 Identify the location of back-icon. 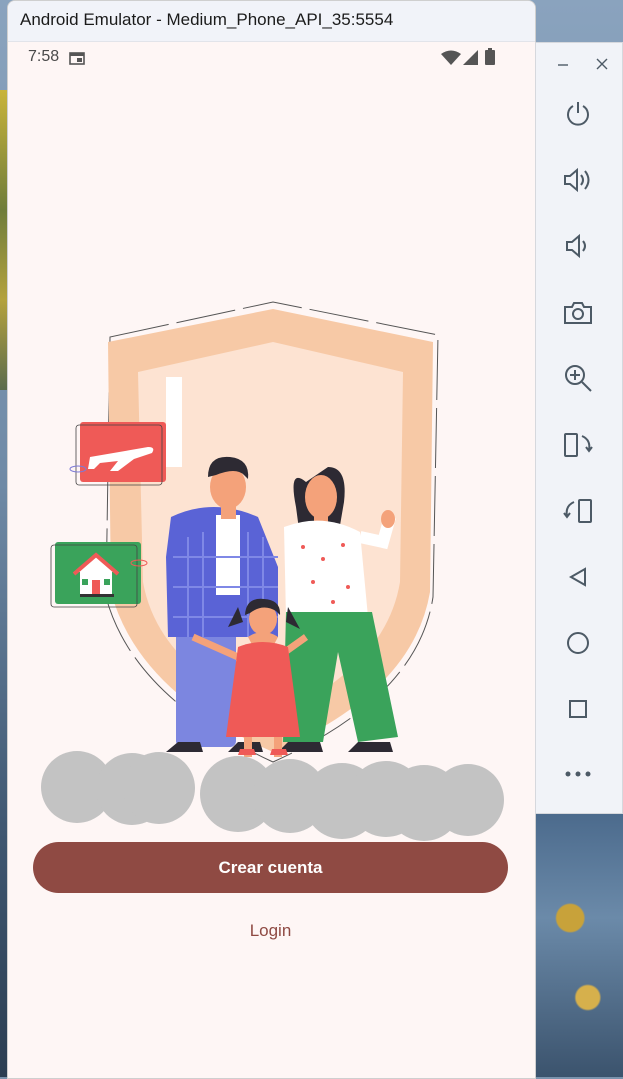
(578, 577).